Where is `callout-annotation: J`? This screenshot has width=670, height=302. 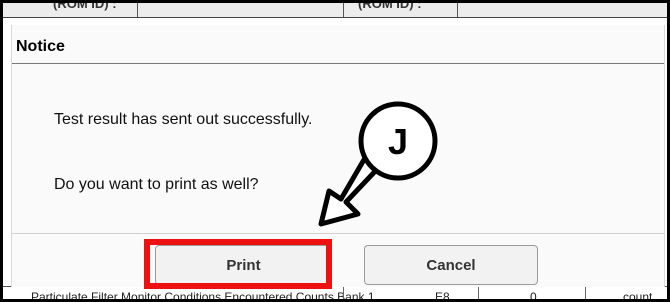 callout-annotation: J is located at coordinates (378, 164).